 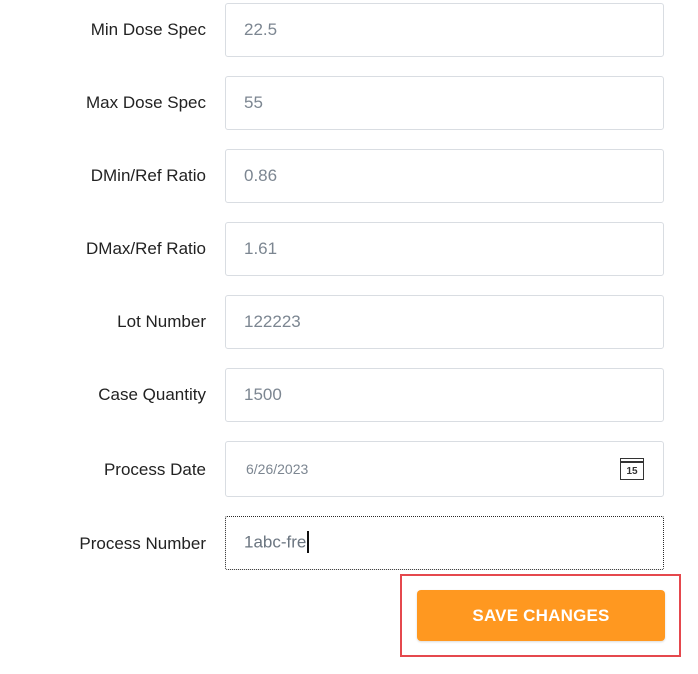 I want to click on max-dose-spec-label: Max Dose Spec, so click(x=146, y=102).